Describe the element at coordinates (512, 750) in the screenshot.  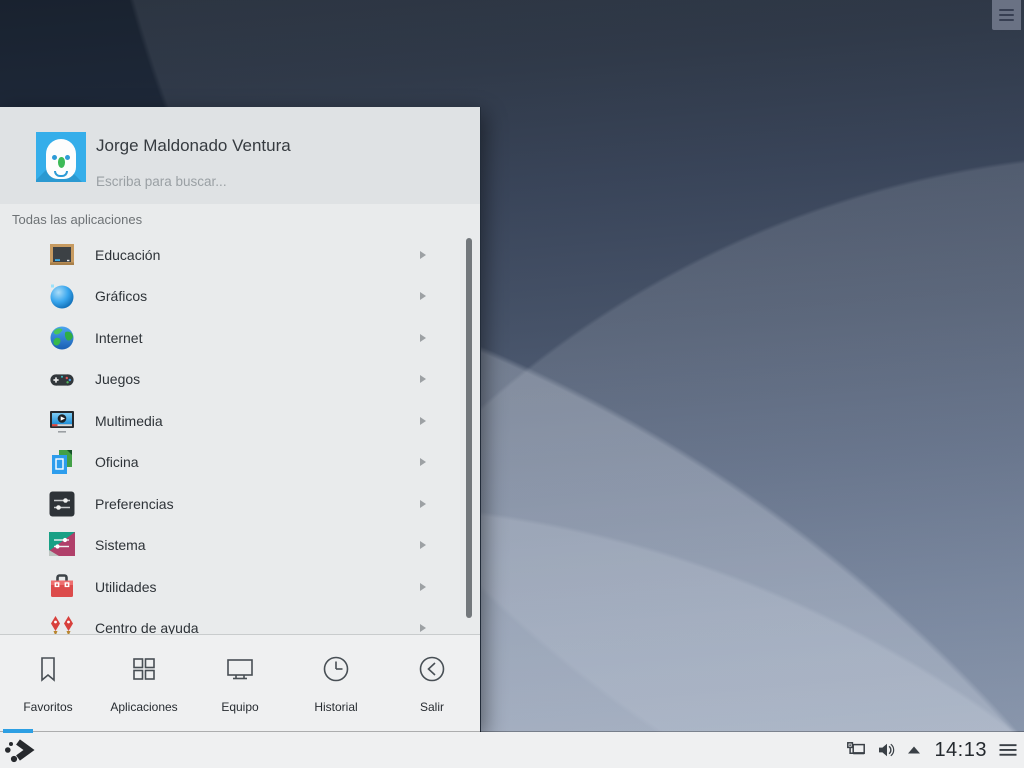
I see `taskbar-panel: 14:13` at that location.